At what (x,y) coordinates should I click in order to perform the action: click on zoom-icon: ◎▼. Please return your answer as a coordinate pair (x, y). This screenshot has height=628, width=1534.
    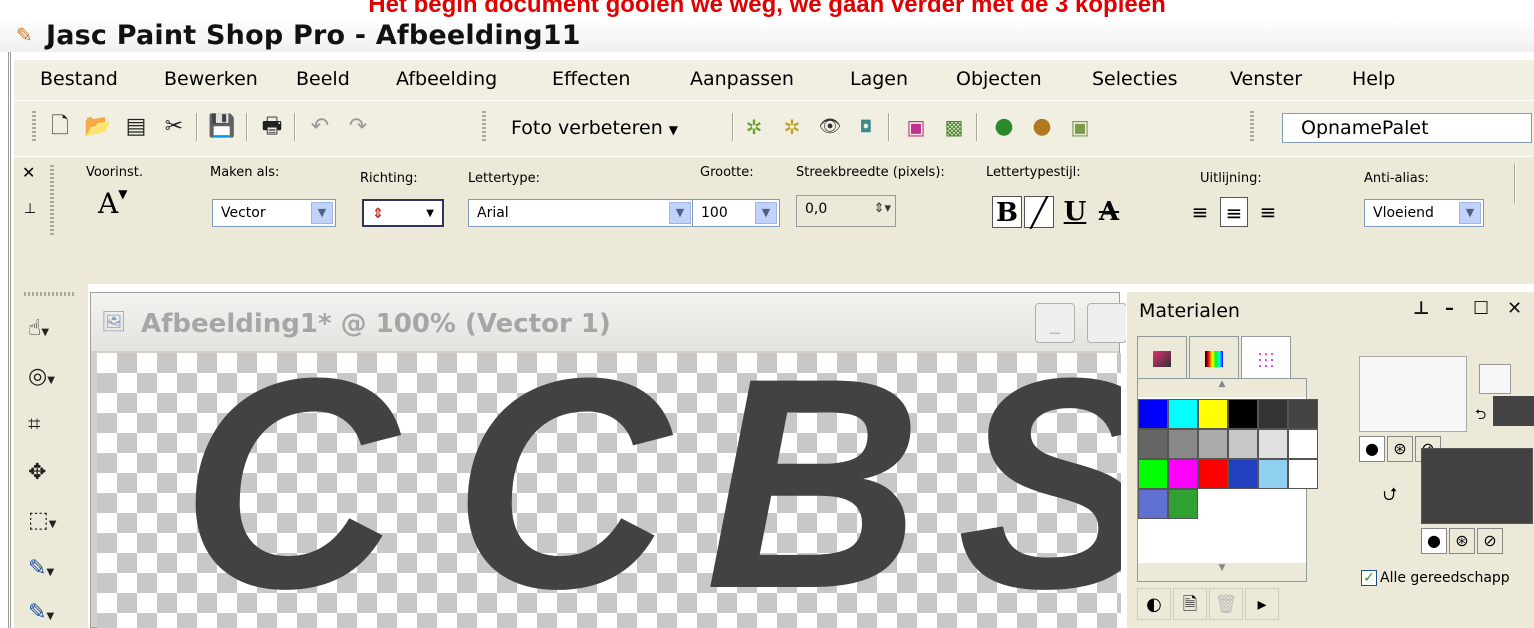
    Looking at the image, I should click on (56, 377).